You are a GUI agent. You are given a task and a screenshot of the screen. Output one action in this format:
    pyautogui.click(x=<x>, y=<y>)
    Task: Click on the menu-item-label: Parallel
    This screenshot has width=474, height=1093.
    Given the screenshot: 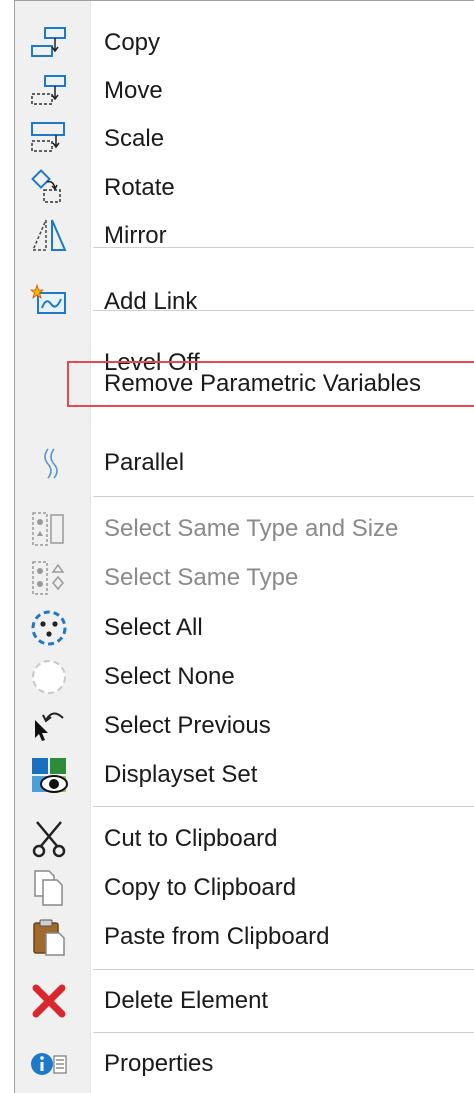 What is the action you would take?
    pyautogui.click(x=144, y=462)
    